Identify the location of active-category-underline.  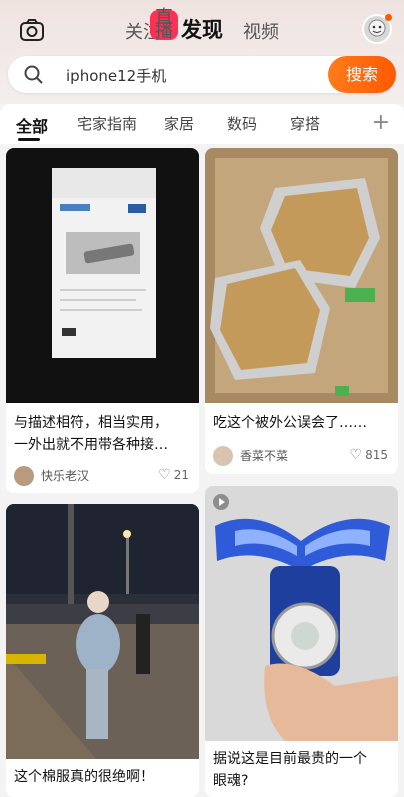
(29, 139).